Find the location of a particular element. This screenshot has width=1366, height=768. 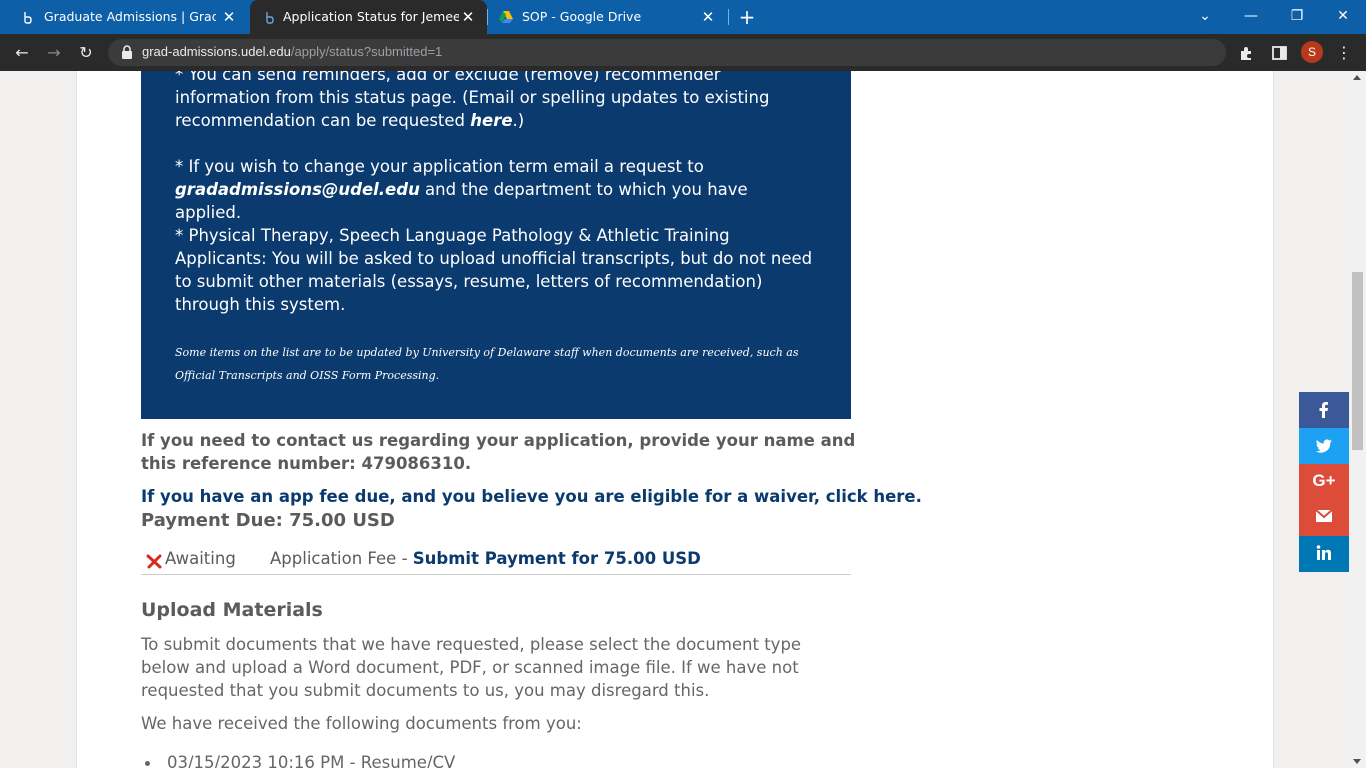

twitter-bird-icon is located at coordinates (1324, 446).